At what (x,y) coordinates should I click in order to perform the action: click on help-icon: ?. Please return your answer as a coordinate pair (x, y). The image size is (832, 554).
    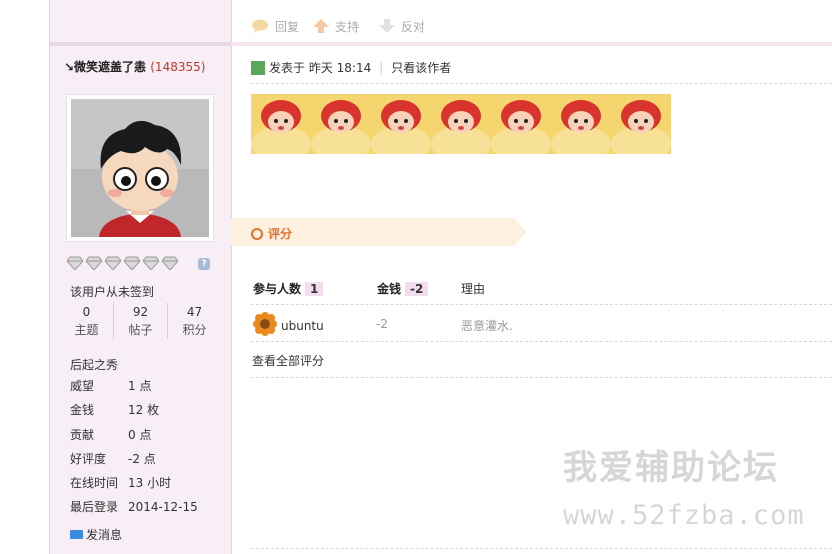
    Looking at the image, I should click on (204, 264).